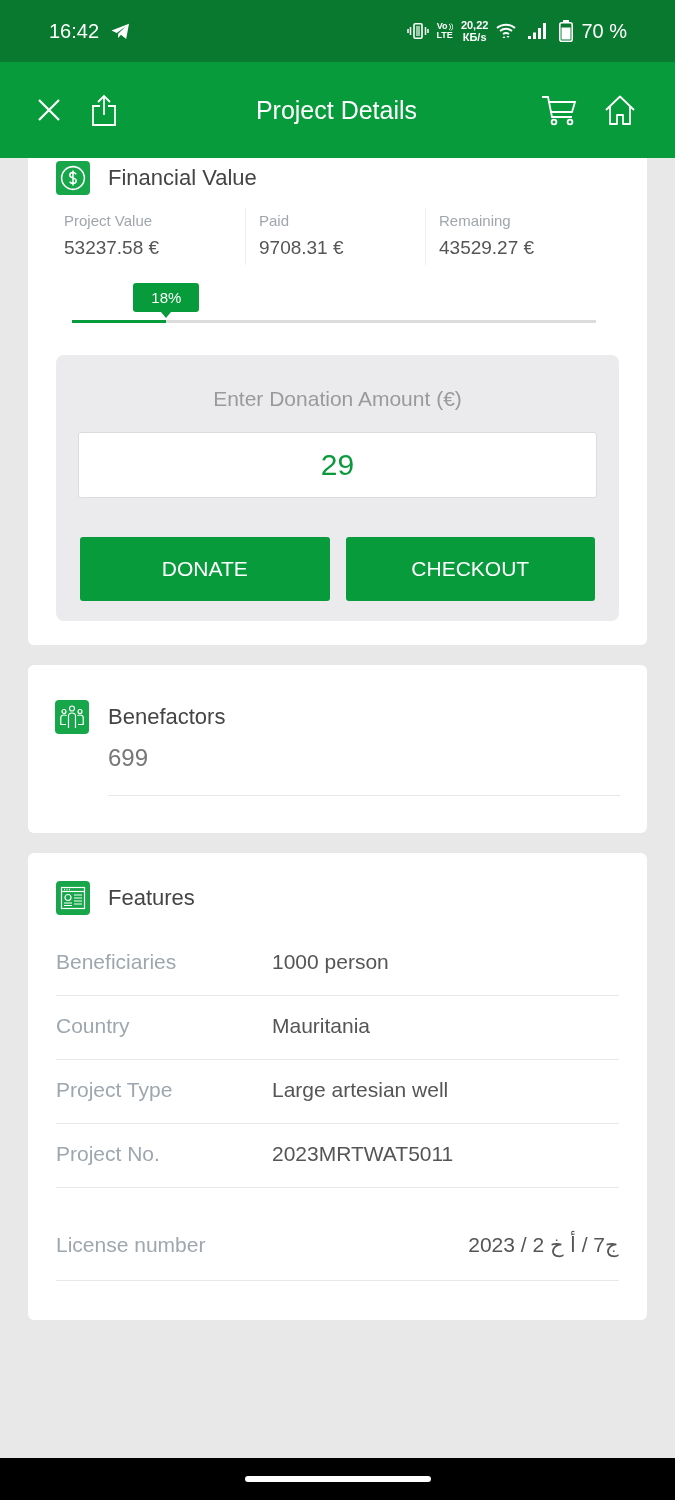 This screenshot has width=675, height=1500. I want to click on paper-plane-icon, so click(121, 31).